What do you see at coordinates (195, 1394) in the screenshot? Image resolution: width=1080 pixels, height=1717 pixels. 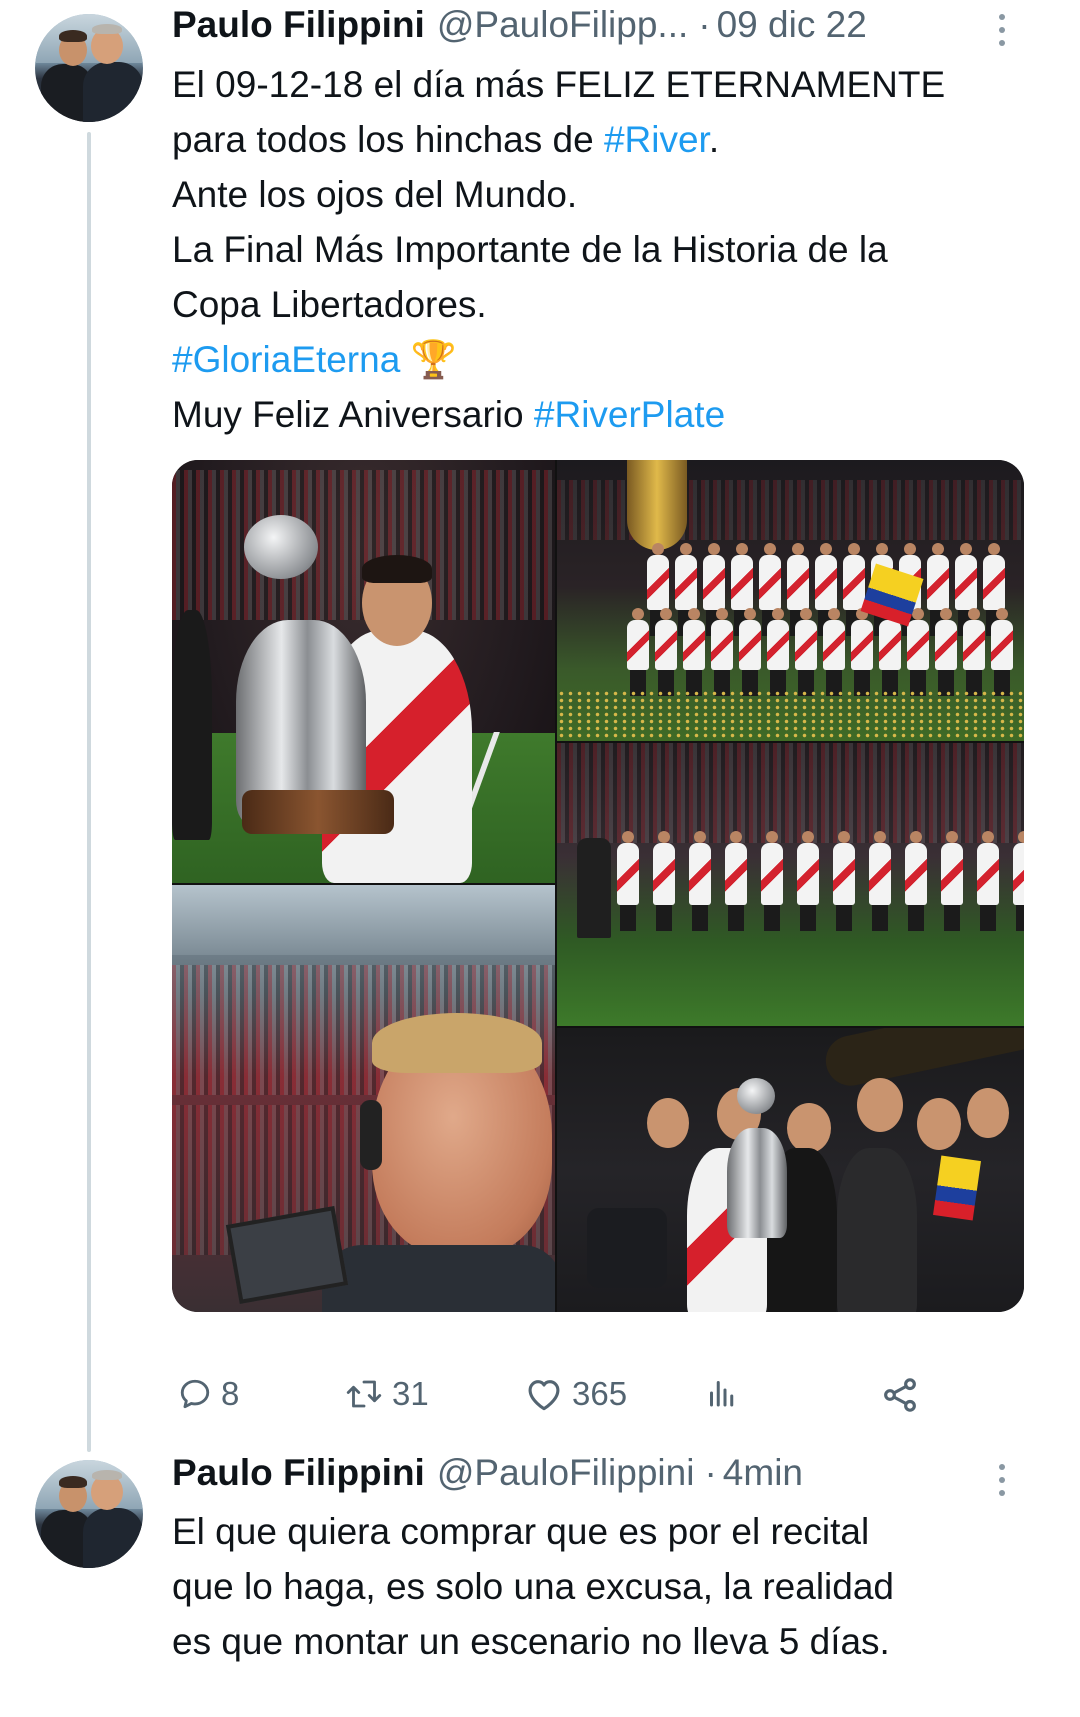 I see `reply-icon` at bounding box center [195, 1394].